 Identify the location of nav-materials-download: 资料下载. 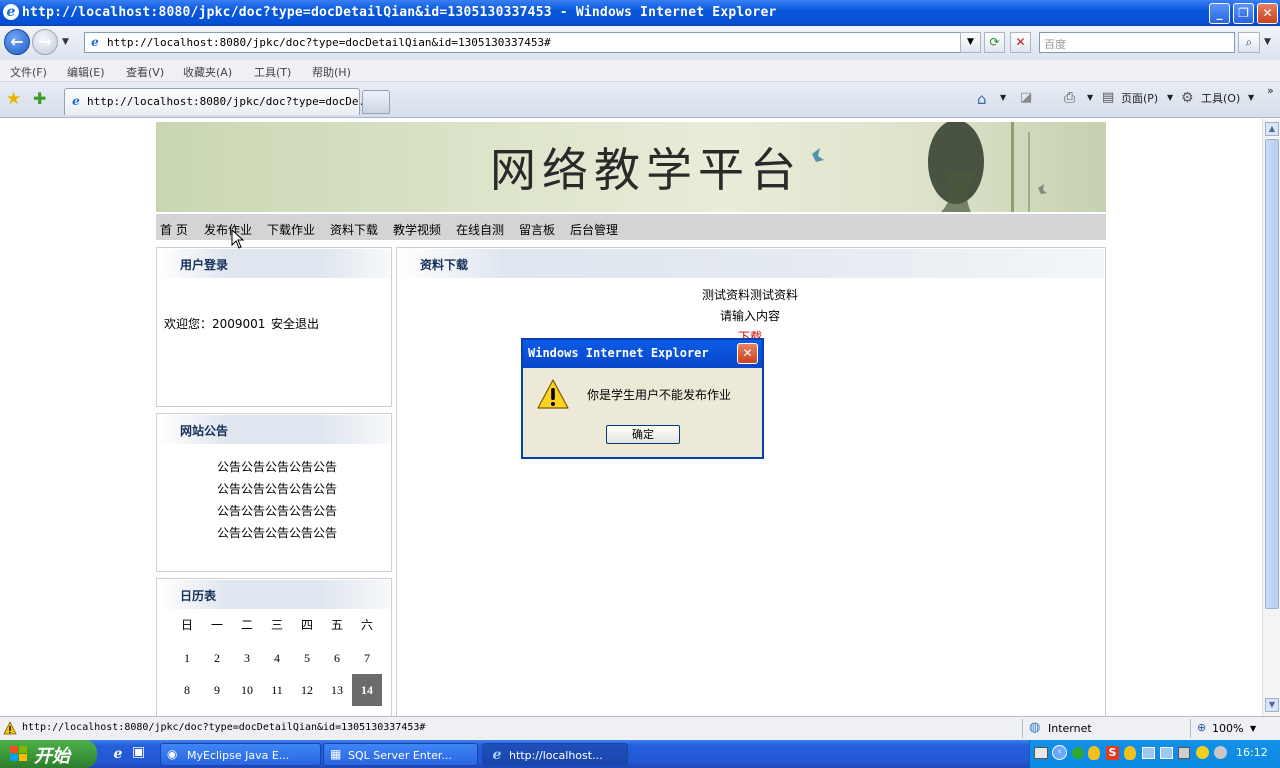
(354, 229).